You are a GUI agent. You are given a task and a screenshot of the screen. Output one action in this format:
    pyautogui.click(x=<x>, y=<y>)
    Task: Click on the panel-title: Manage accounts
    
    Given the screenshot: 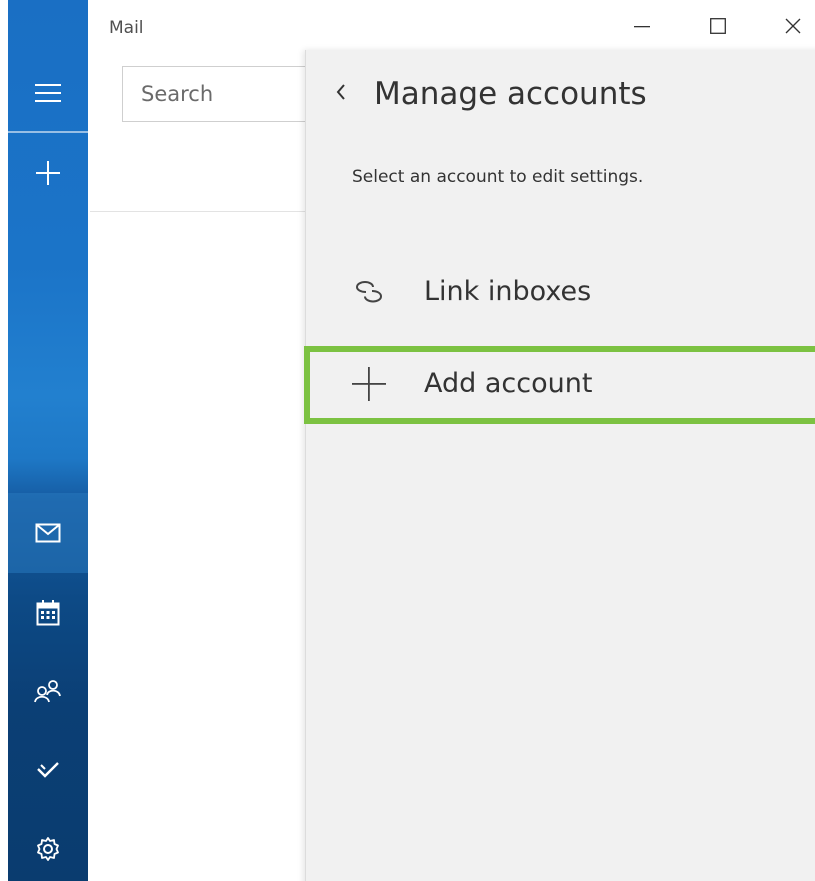 What is the action you would take?
    pyautogui.click(x=510, y=94)
    